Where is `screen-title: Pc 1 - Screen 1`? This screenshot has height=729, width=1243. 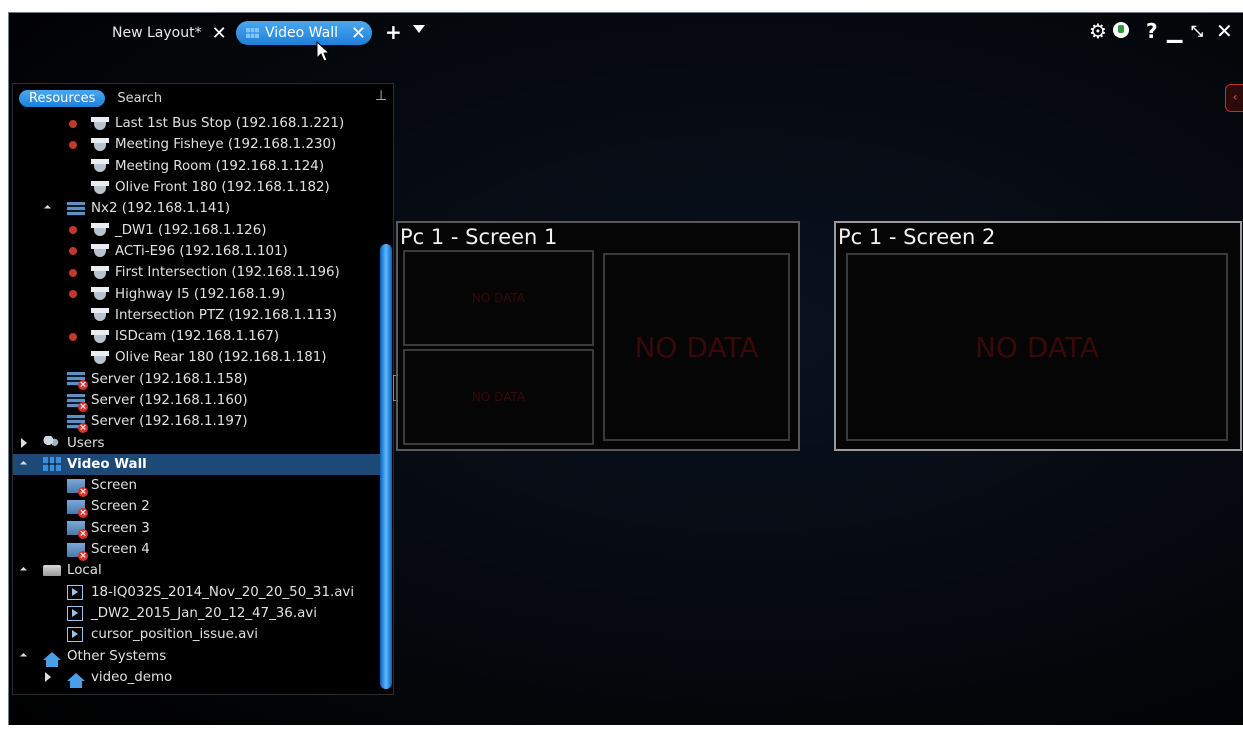 screen-title: Pc 1 - Screen 1 is located at coordinates (479, 237).